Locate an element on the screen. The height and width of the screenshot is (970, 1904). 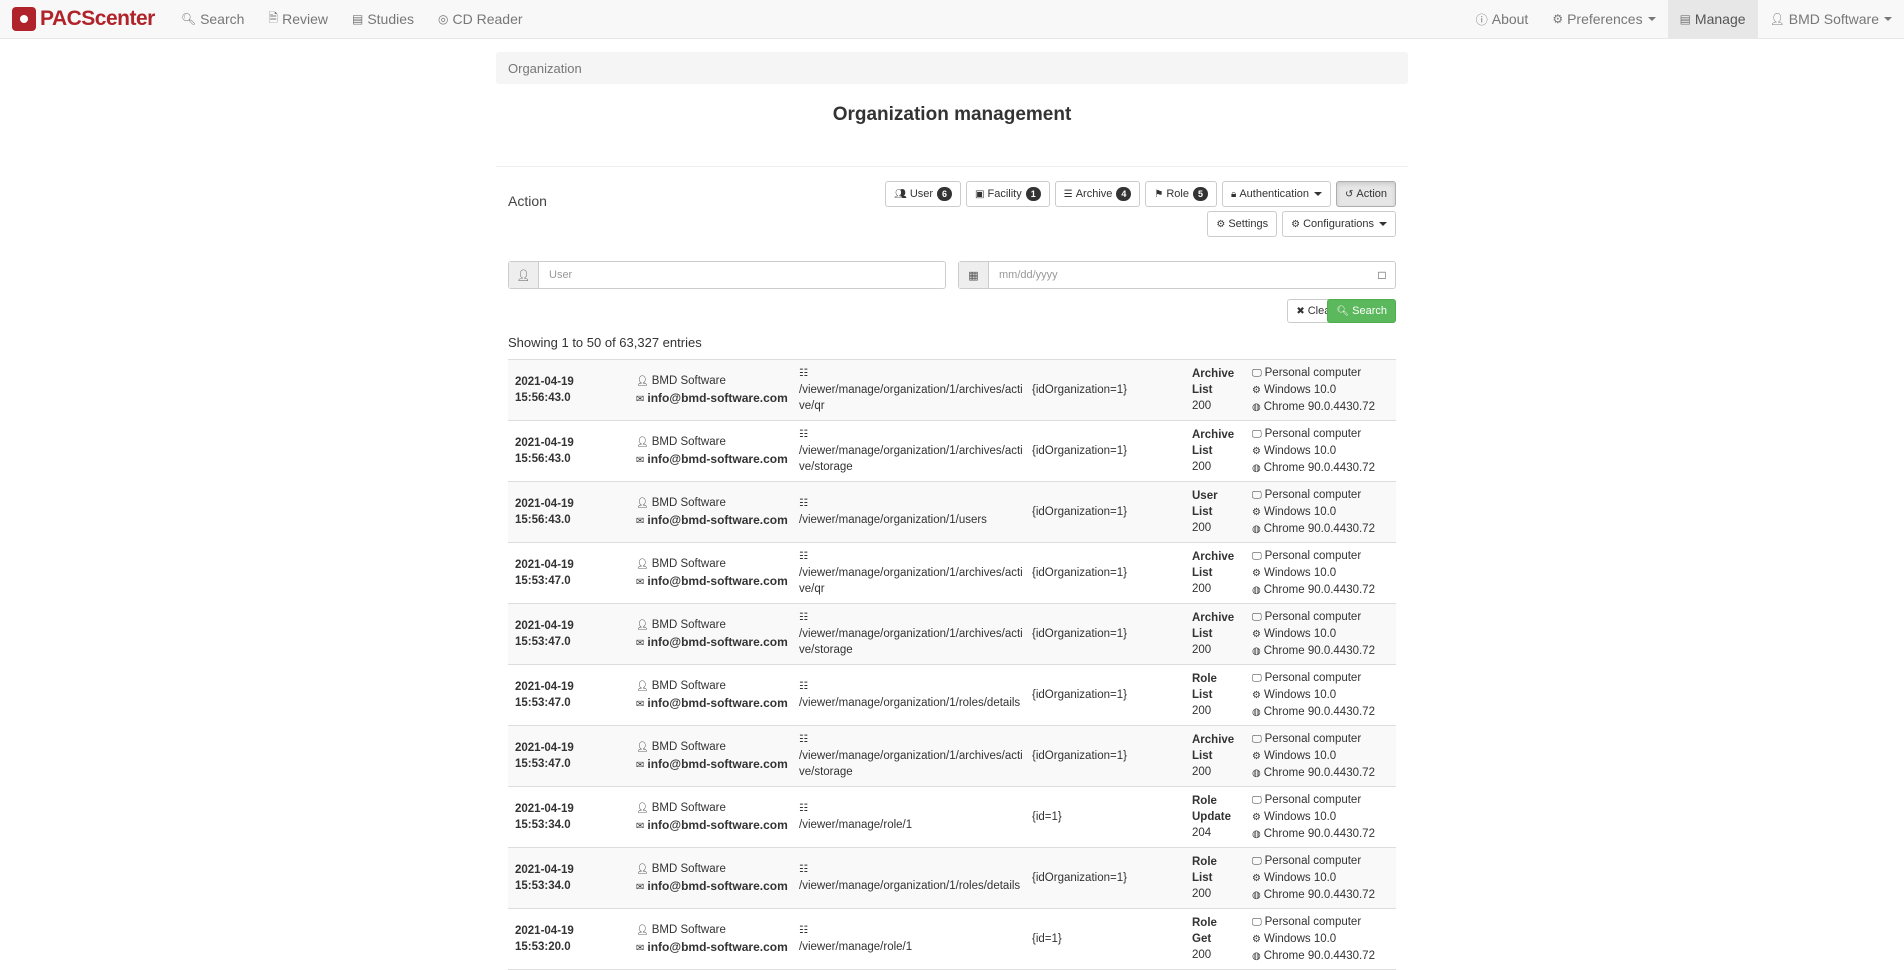
breadcrumb-item: Organization is located at coordinates (545, 68).